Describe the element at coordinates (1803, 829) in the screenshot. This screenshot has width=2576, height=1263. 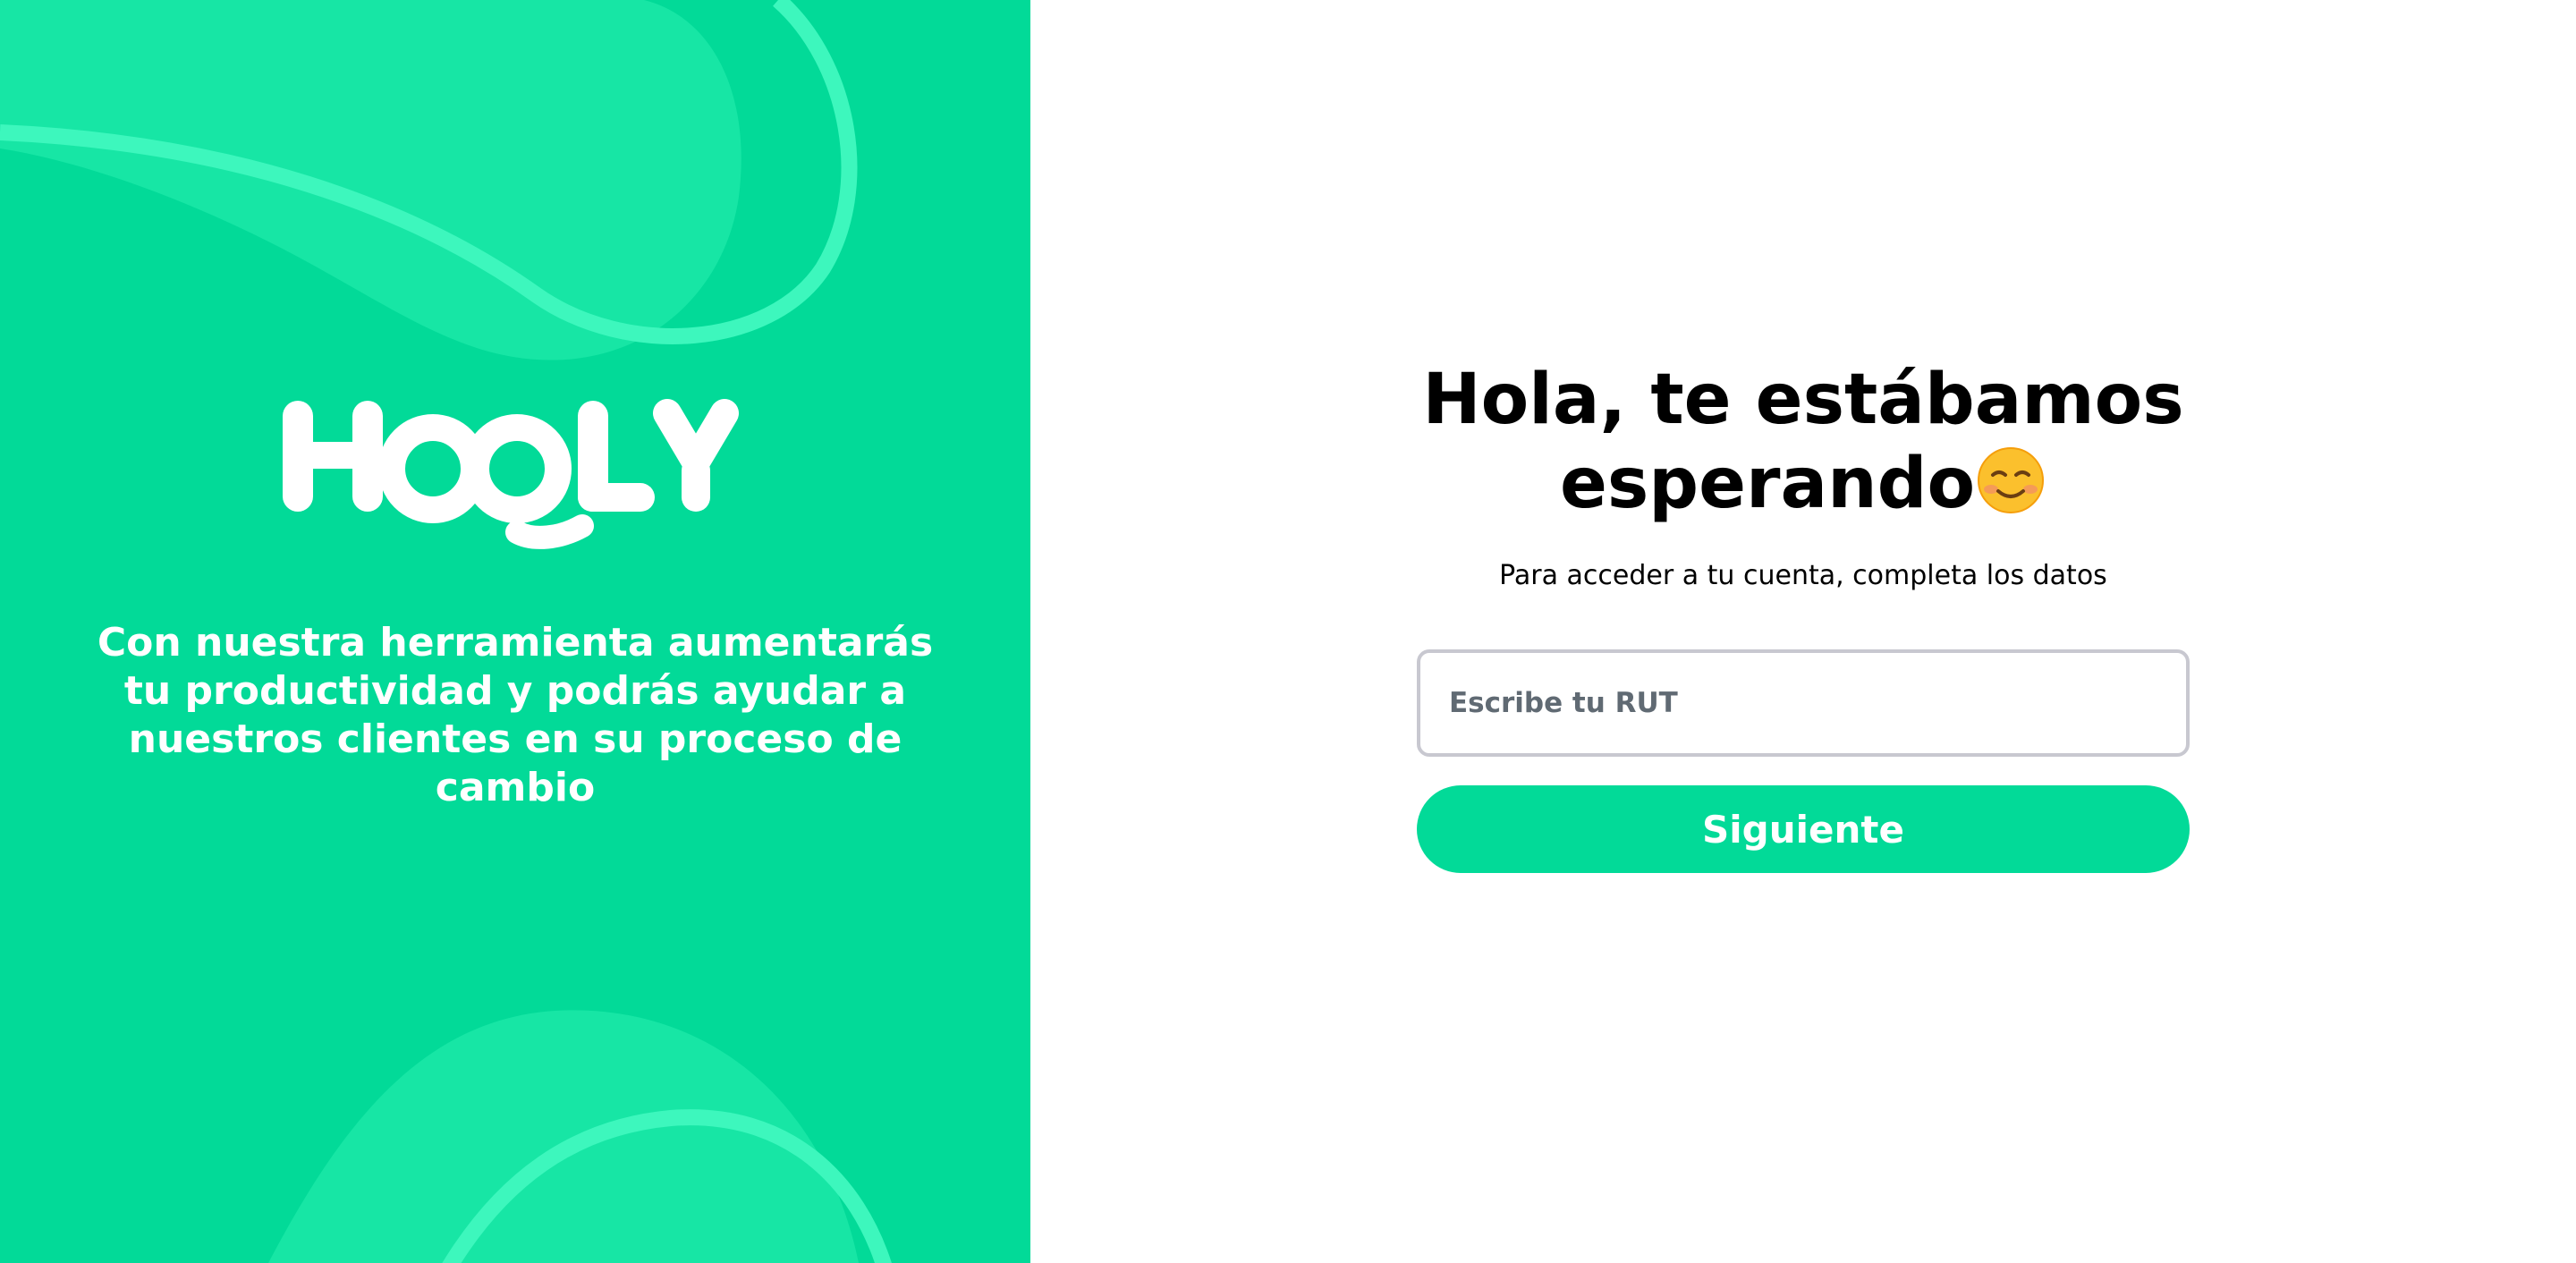
I see `next-button: Siguiente` at that location.